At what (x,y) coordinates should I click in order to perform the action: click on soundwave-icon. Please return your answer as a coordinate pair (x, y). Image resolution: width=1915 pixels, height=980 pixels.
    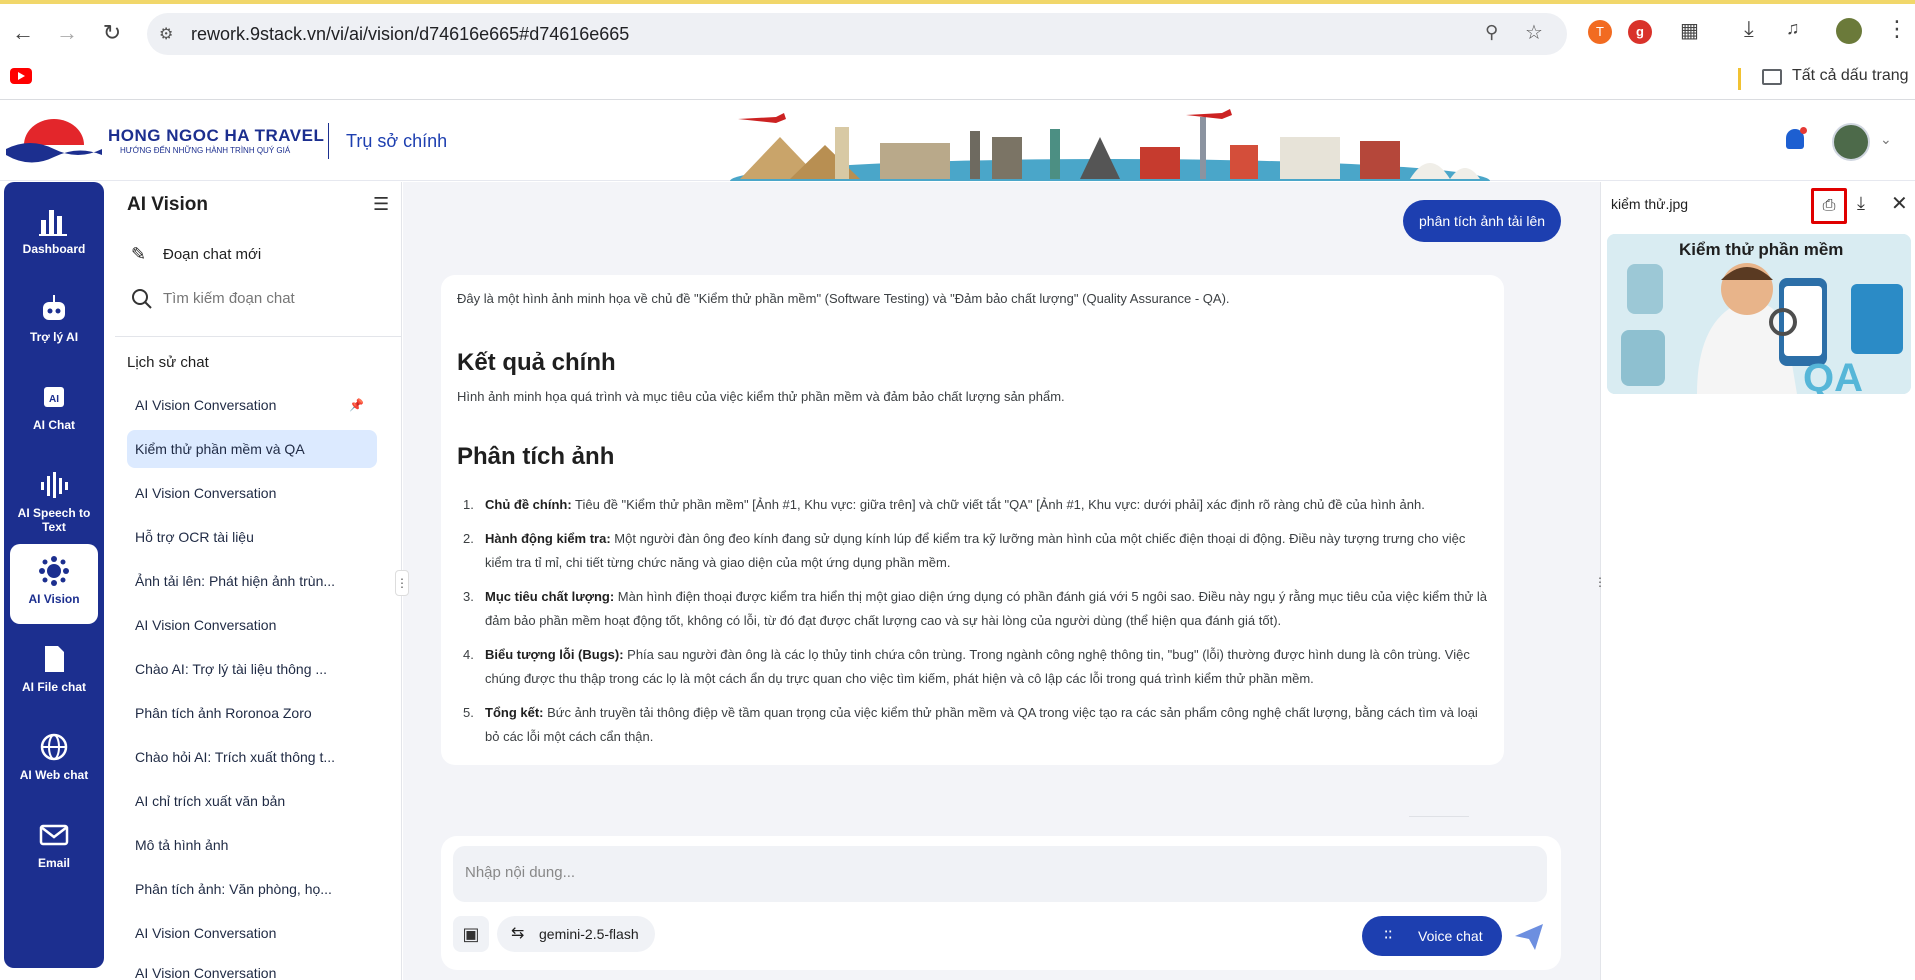
    Looking at the image, I should click on (54, 485).